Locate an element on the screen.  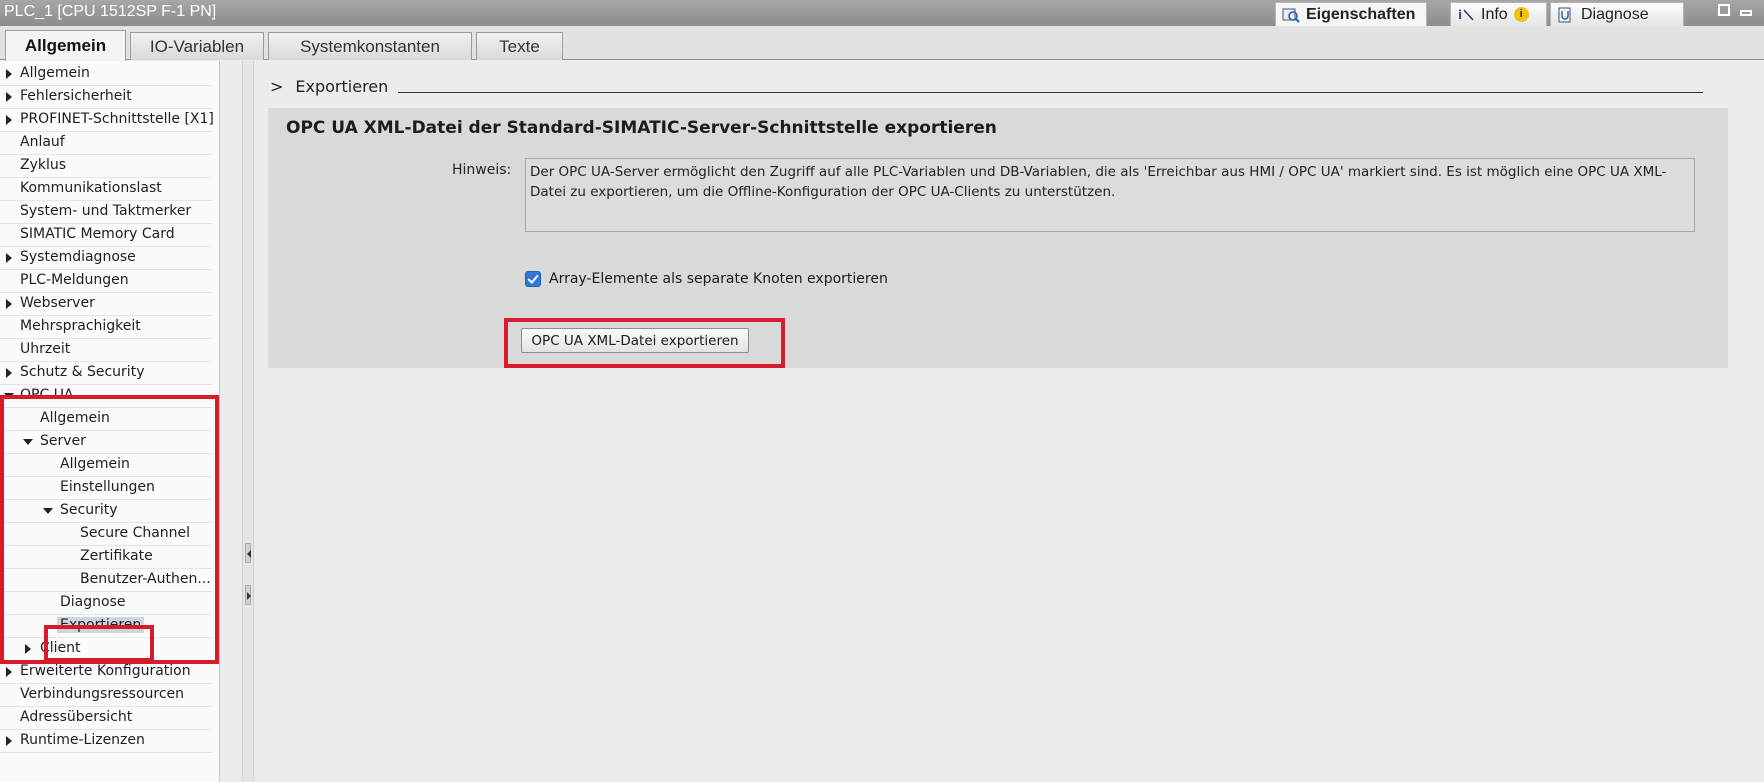
nav-item-kommunikationslast: Kommunikationslast is located at coordinates (106, 189).